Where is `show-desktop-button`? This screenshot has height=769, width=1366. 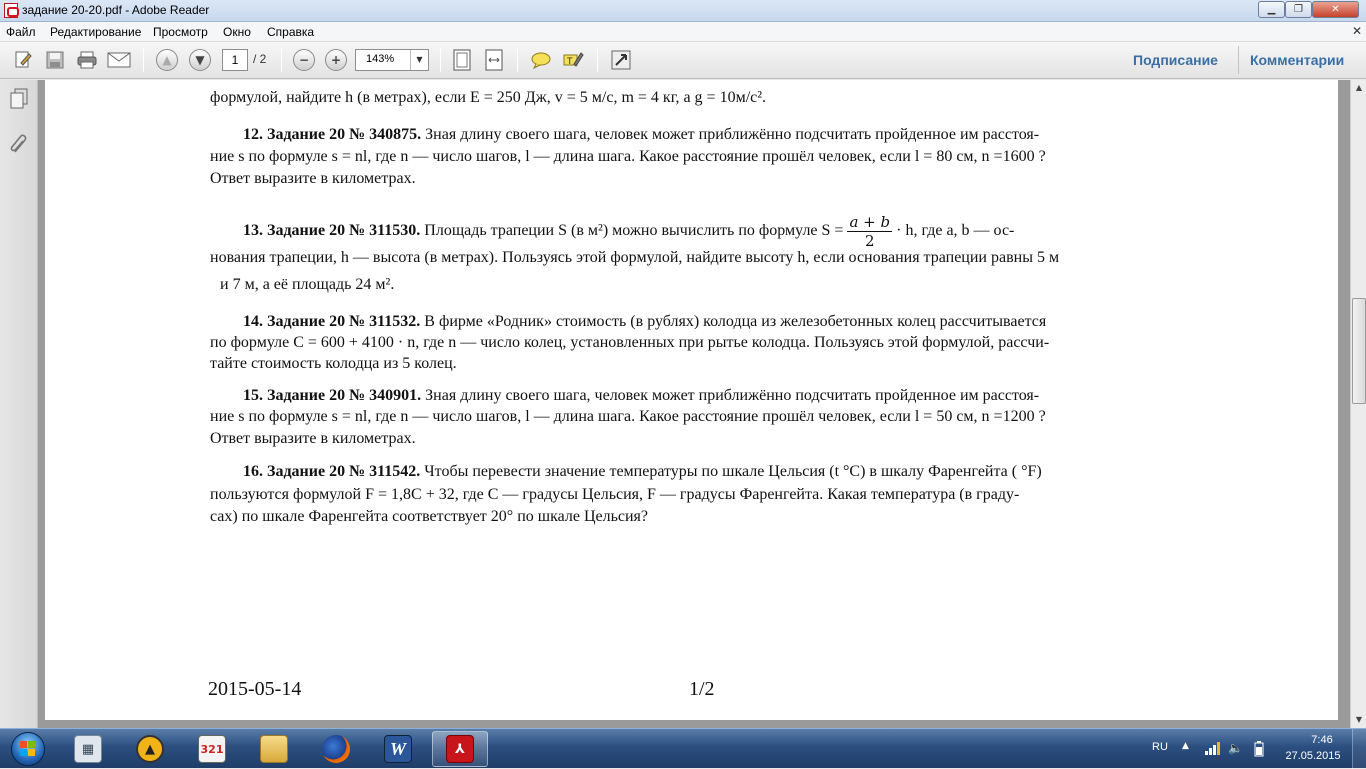 show-desktop-button is located at coordinates (1359, 749).